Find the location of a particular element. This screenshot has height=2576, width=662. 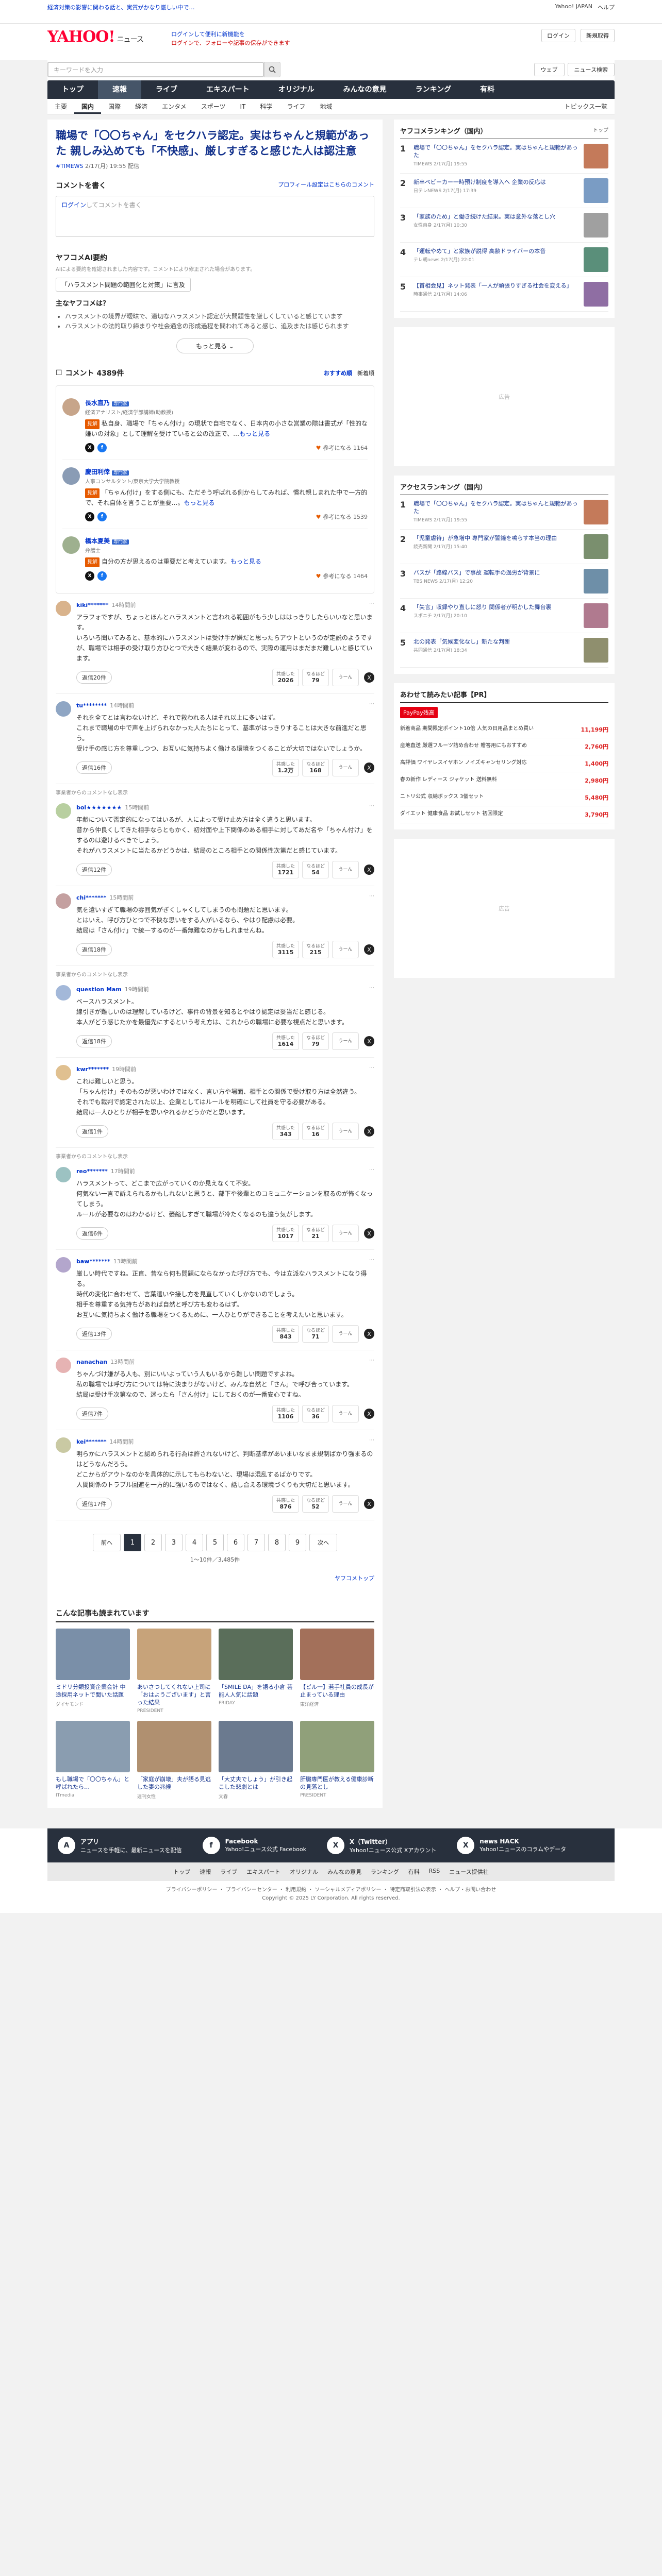

cat-science: 科学 is located at coordinates (266, 106).